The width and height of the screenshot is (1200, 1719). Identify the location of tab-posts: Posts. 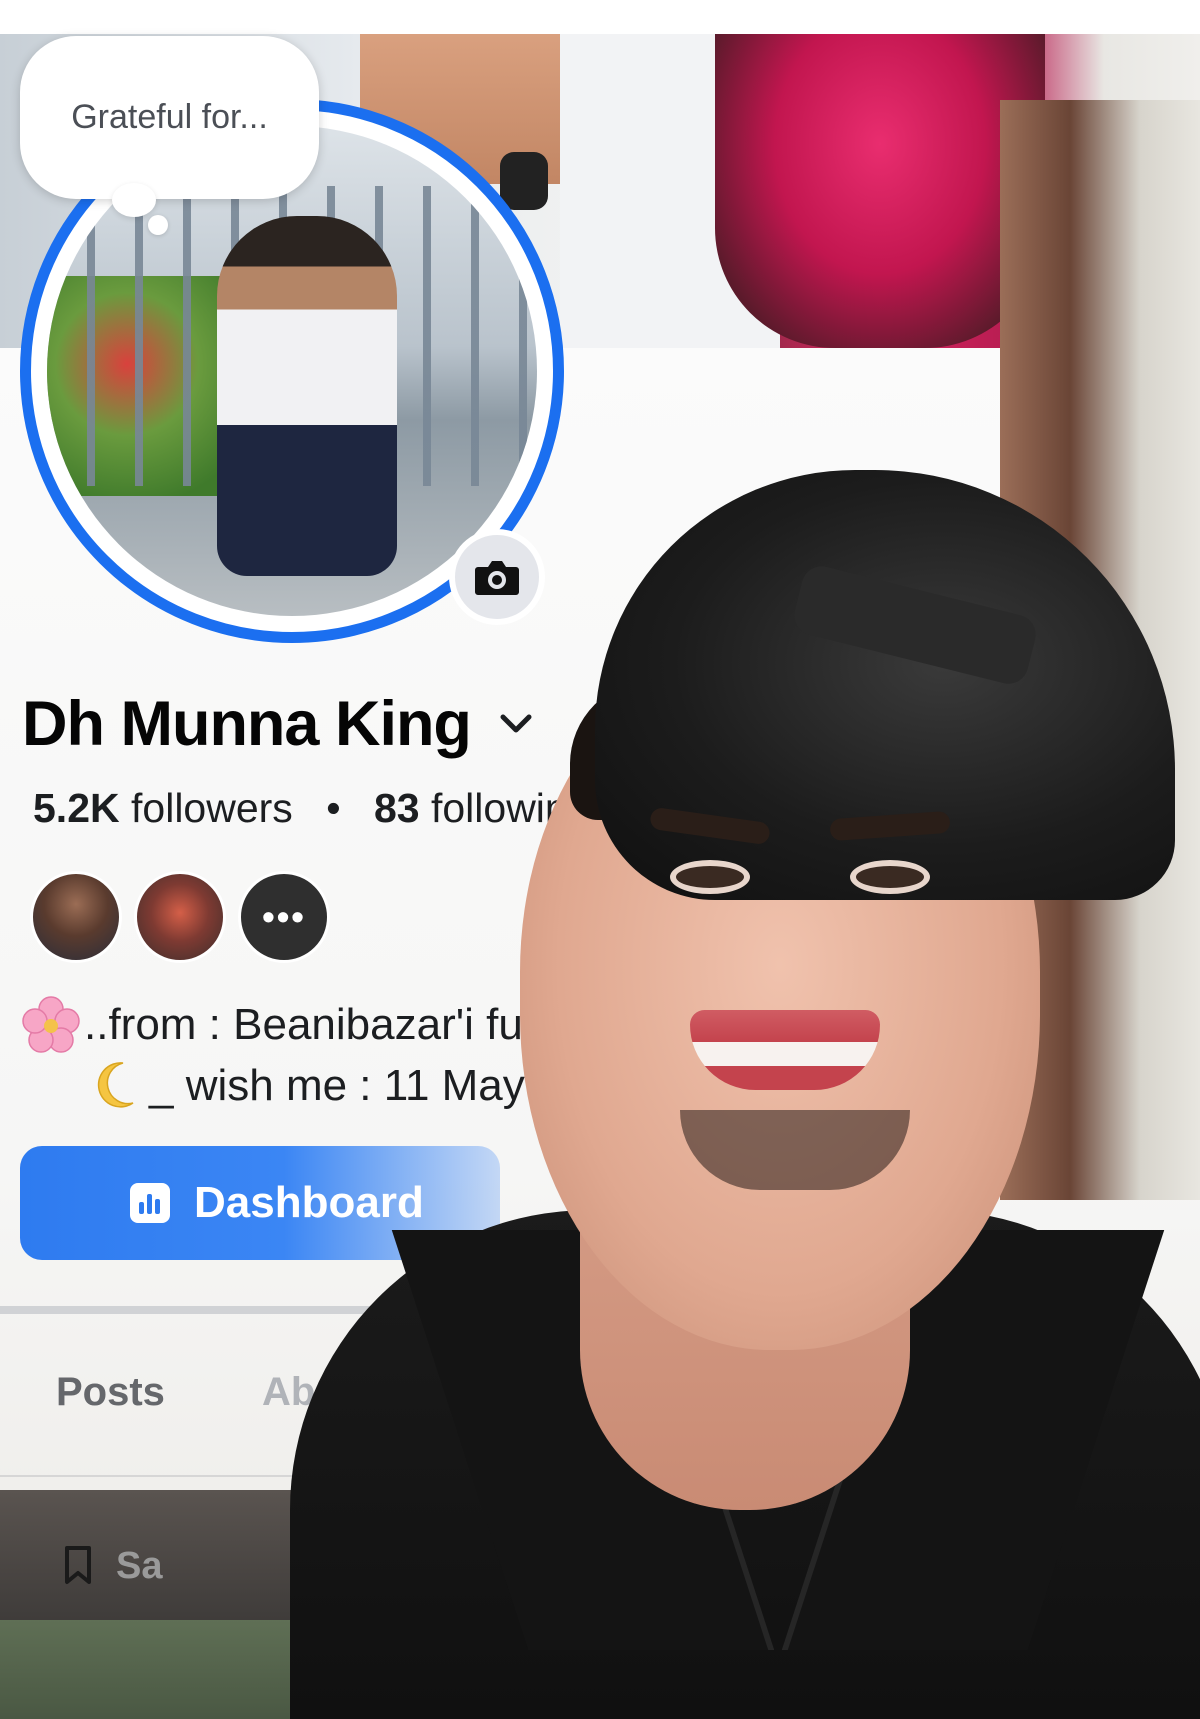
(110, 1392).